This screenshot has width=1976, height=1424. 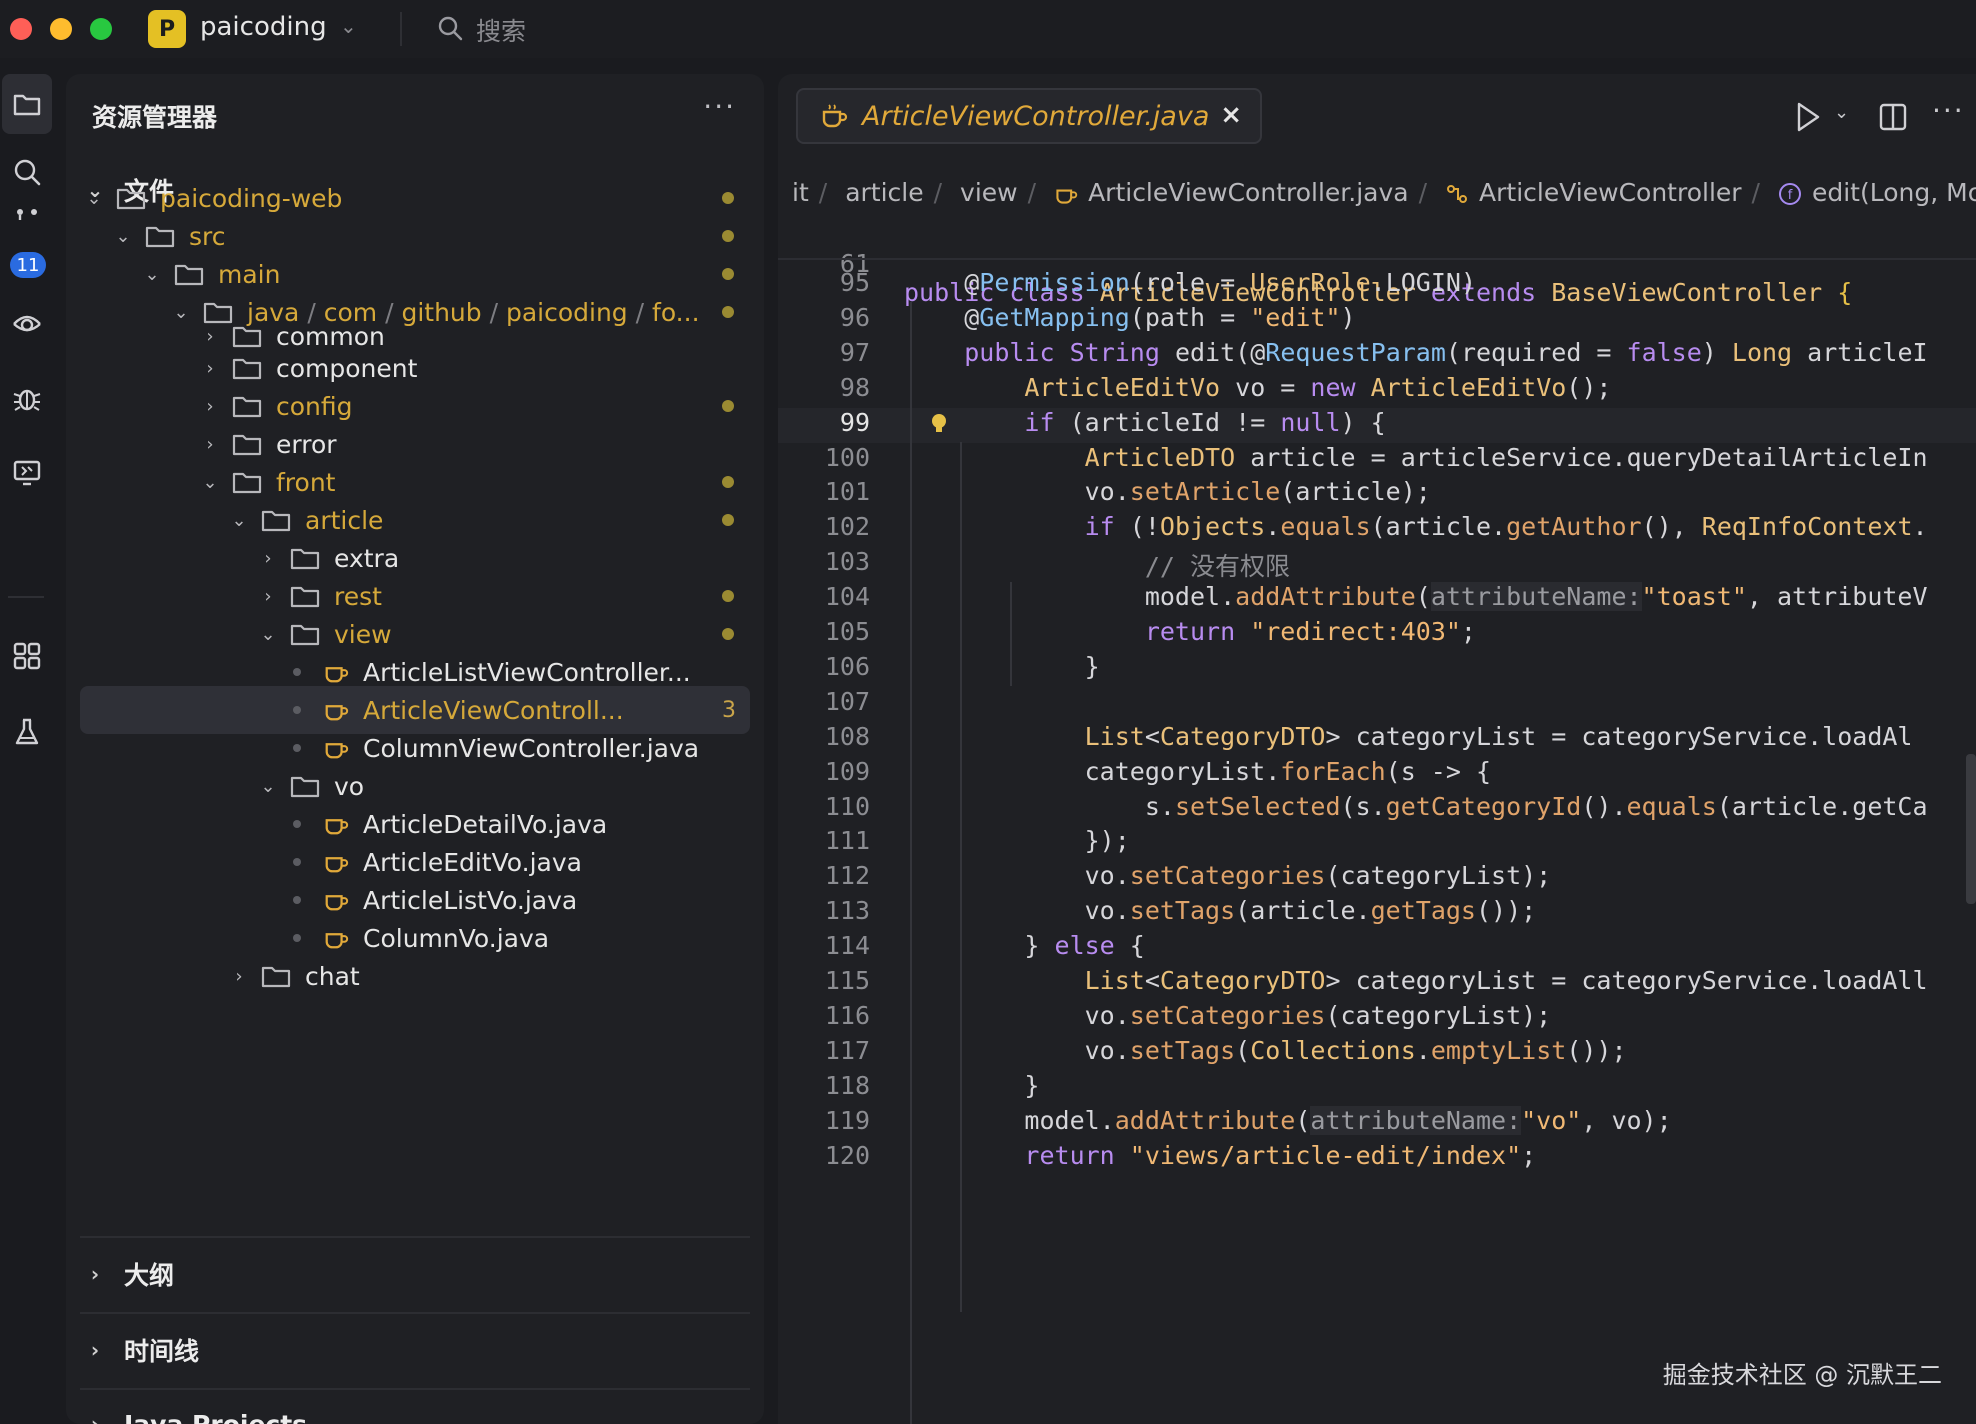 What do you see at coordinates (101, 29) in the screenshot?
I see `maximize-window-button` at bounding box center [101, 29].